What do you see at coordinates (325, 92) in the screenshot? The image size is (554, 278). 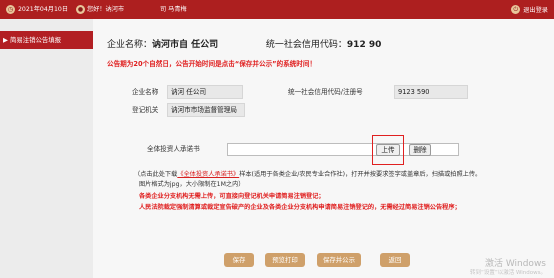 I see `field-code-label: 统一社会信用代码/注册号` at bounding box center [325, 92].